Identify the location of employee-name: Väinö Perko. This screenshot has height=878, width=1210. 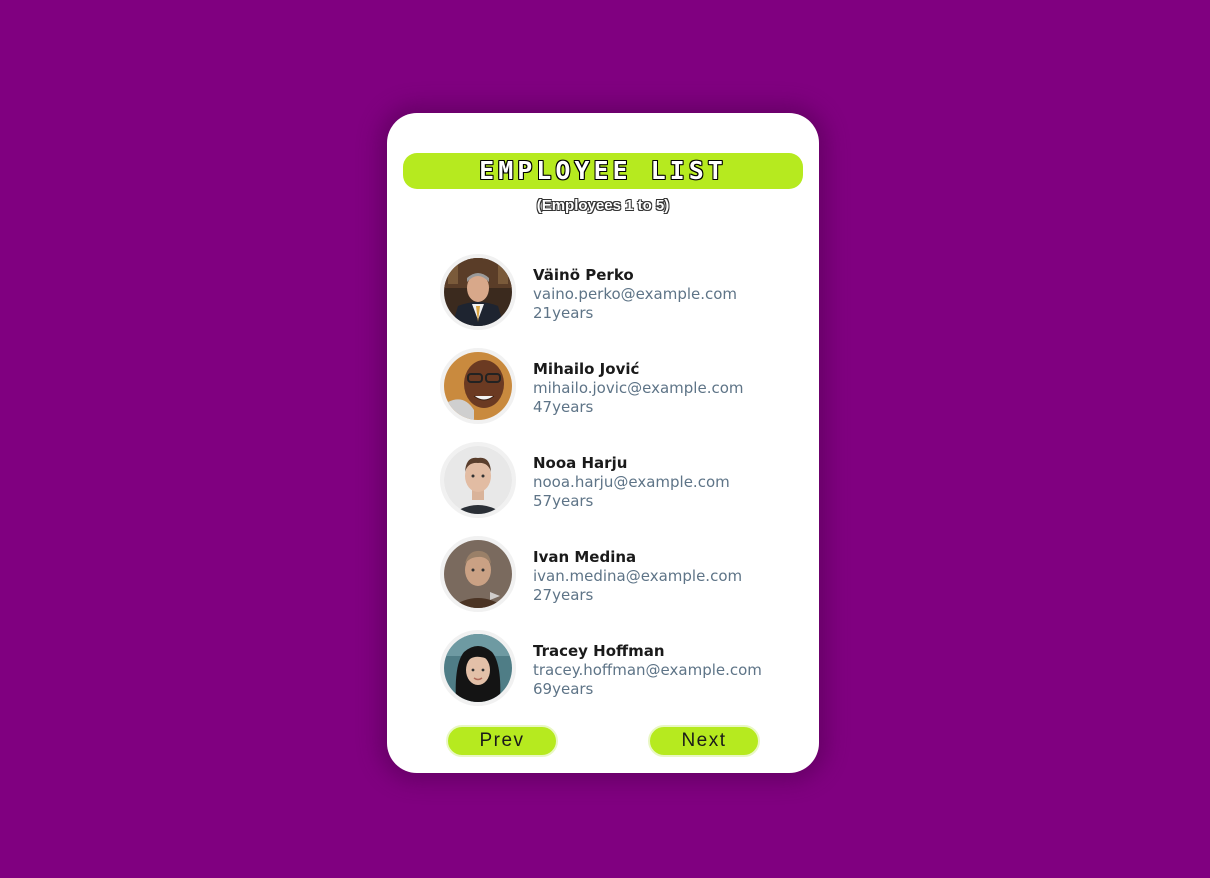
(583, 275).